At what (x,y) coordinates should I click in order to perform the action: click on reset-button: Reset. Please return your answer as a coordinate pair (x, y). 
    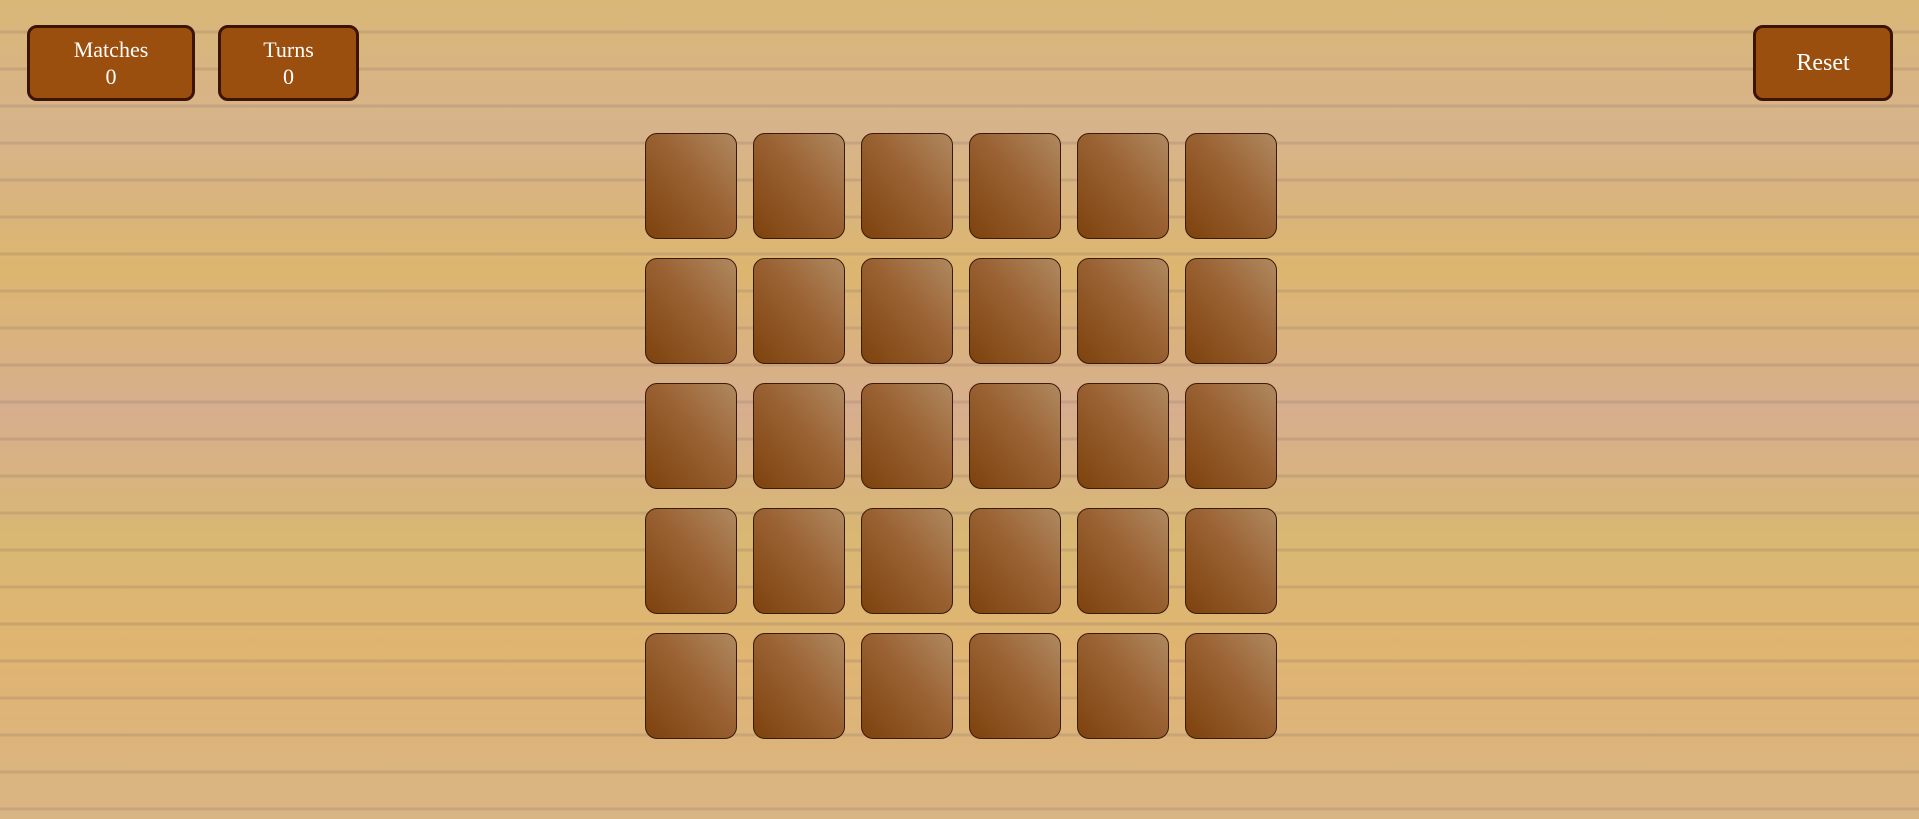
    Looking at the image, I should click on (1823, 63).